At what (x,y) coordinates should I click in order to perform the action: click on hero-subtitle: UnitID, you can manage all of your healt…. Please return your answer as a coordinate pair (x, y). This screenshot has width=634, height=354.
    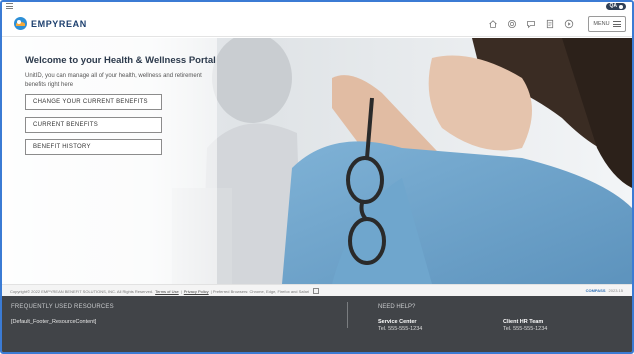
    Looking at the image, I should click on (113, 80).